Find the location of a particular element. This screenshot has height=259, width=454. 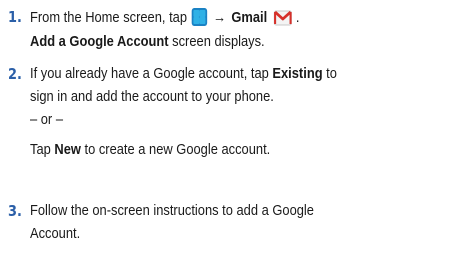

step-number: 3. is located at coordinates (15, 211).